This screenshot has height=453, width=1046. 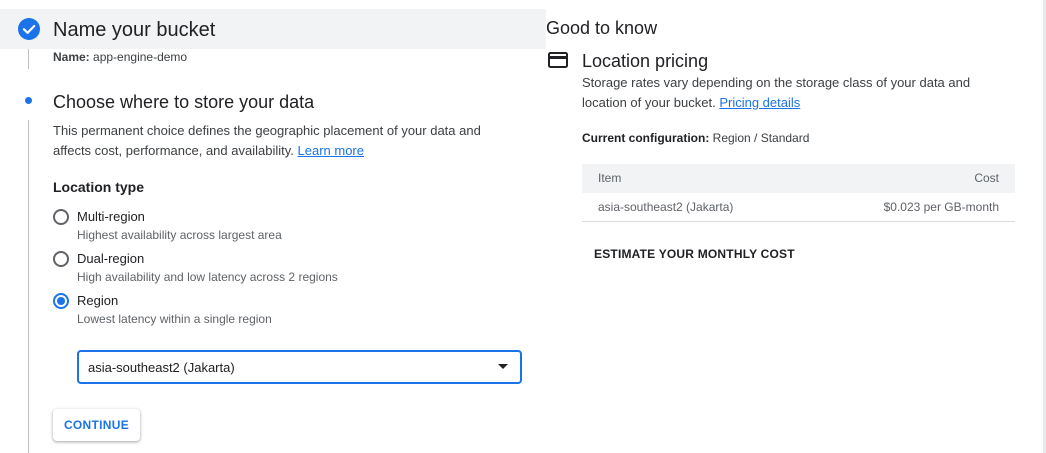 I want to click on step-title-location: Choose where to store your data, so click(x=184, y=102).